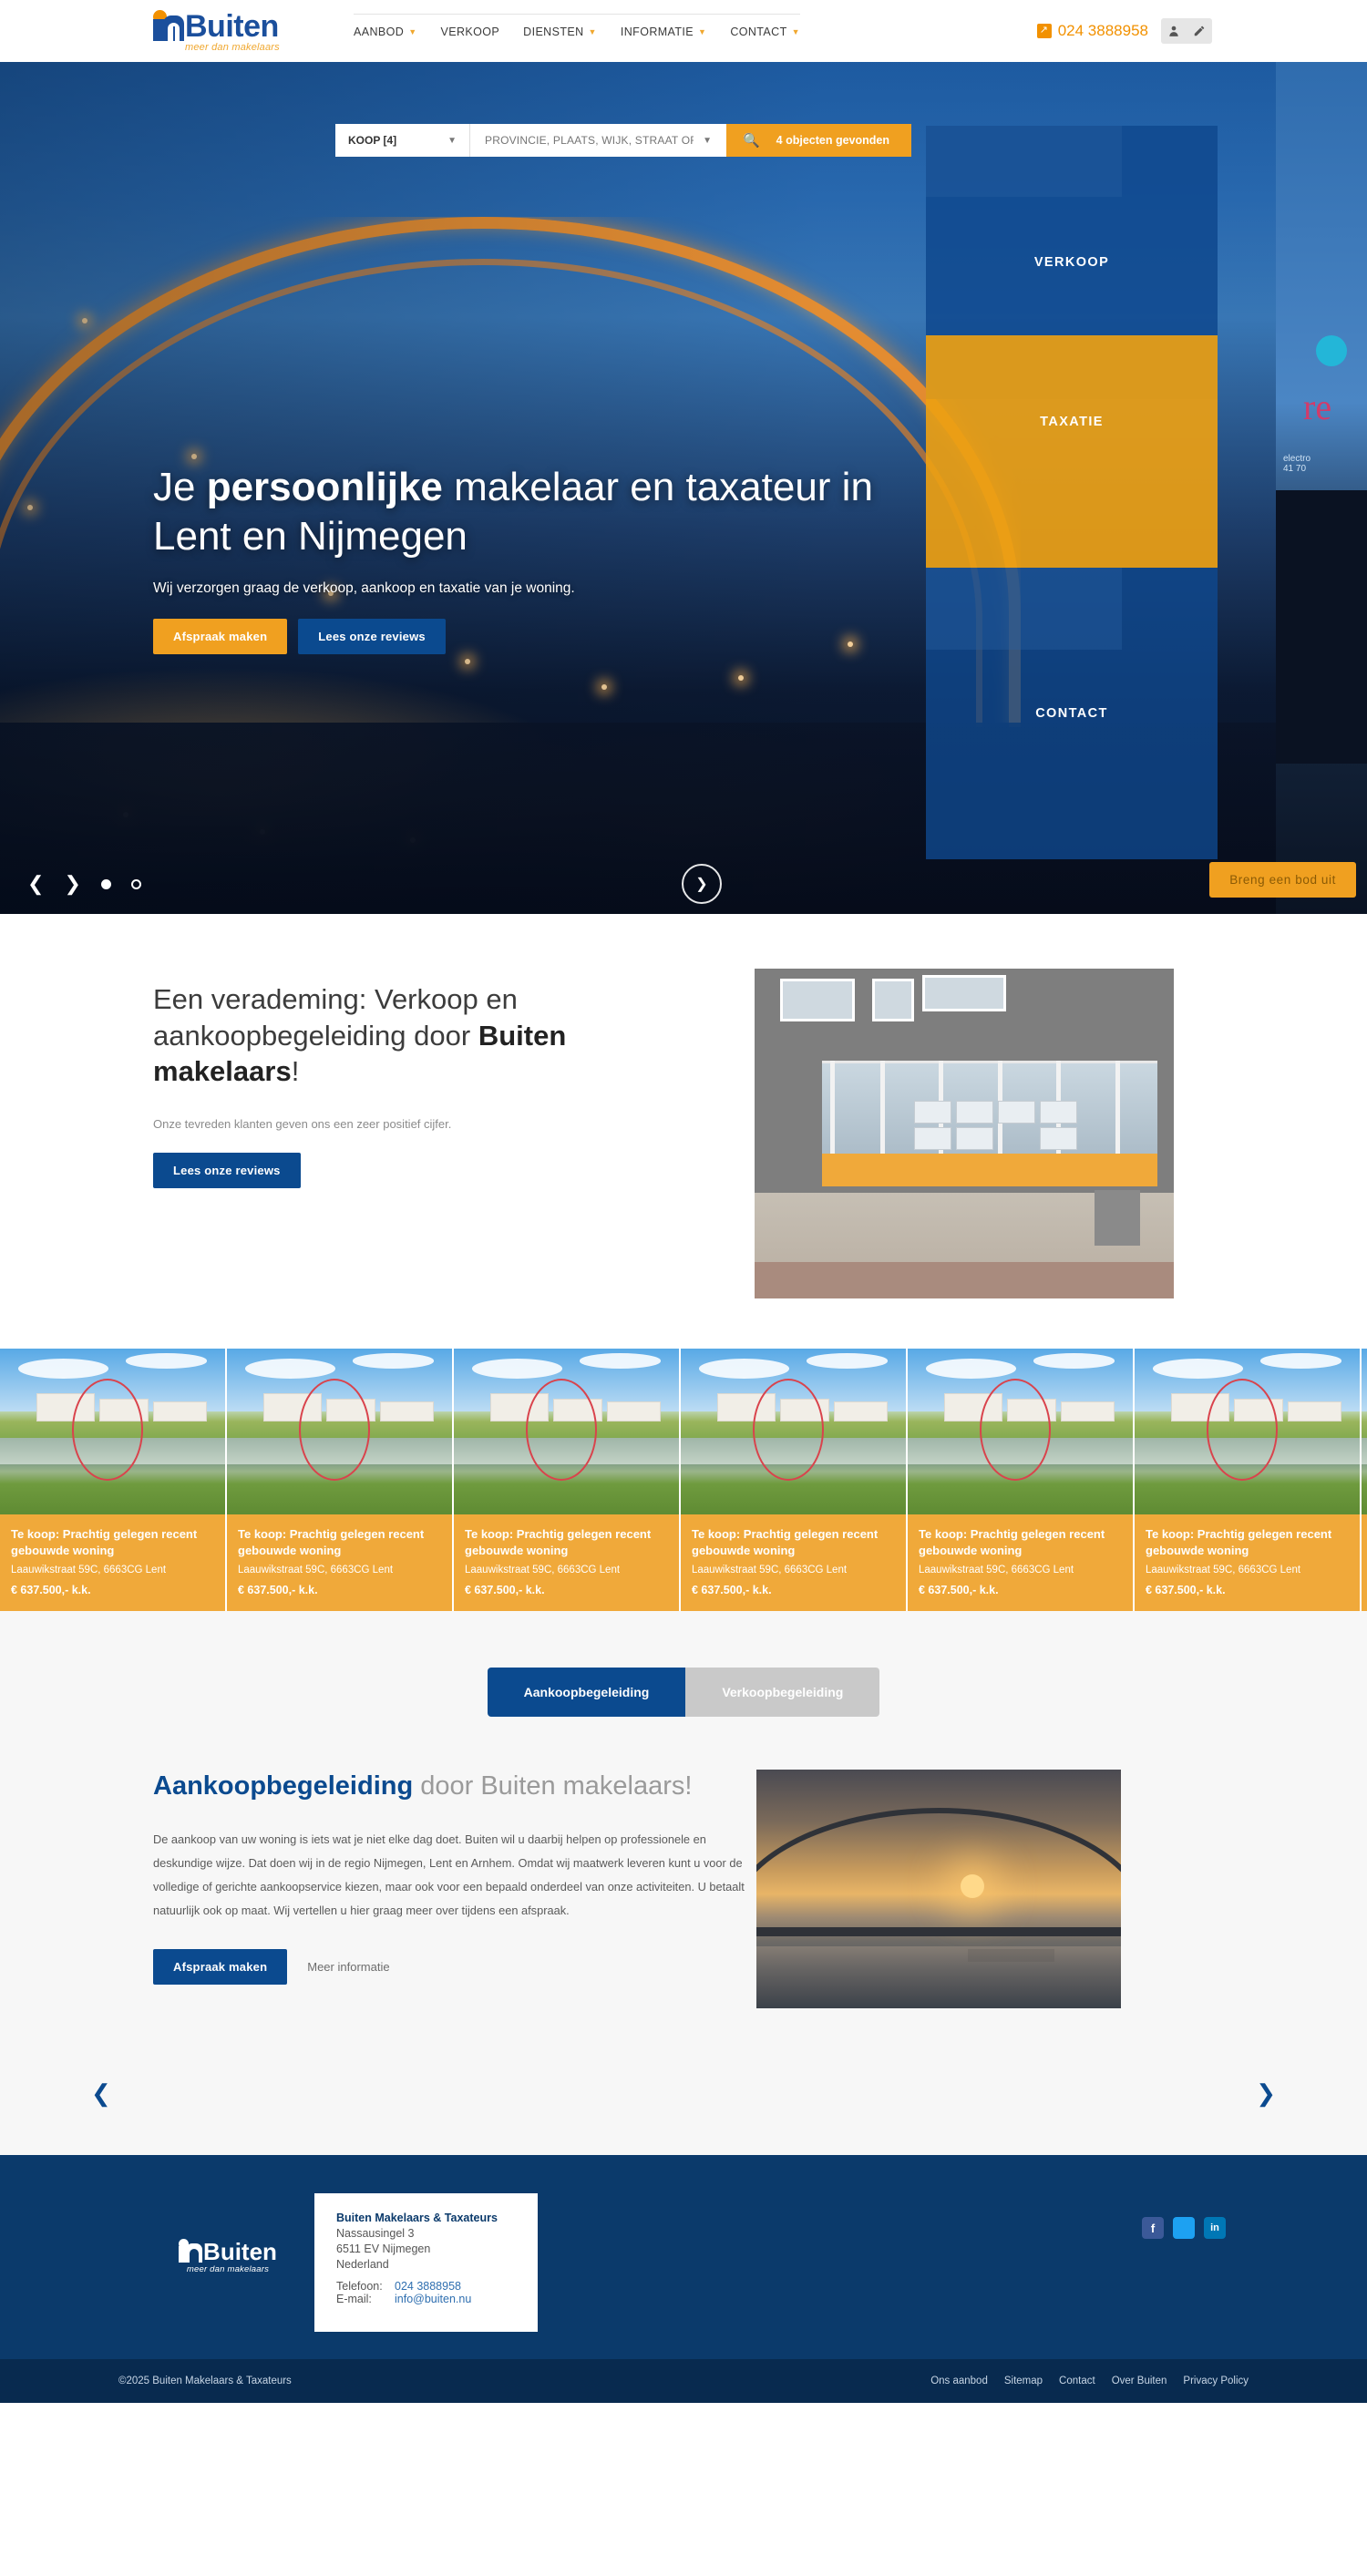 This screenshot has height=2576, width=1367. What do you see at coordinates (324, 487) in the screenshot?
I see `hero-title-bold: persoonlijke` at bounding box center [324, 487].